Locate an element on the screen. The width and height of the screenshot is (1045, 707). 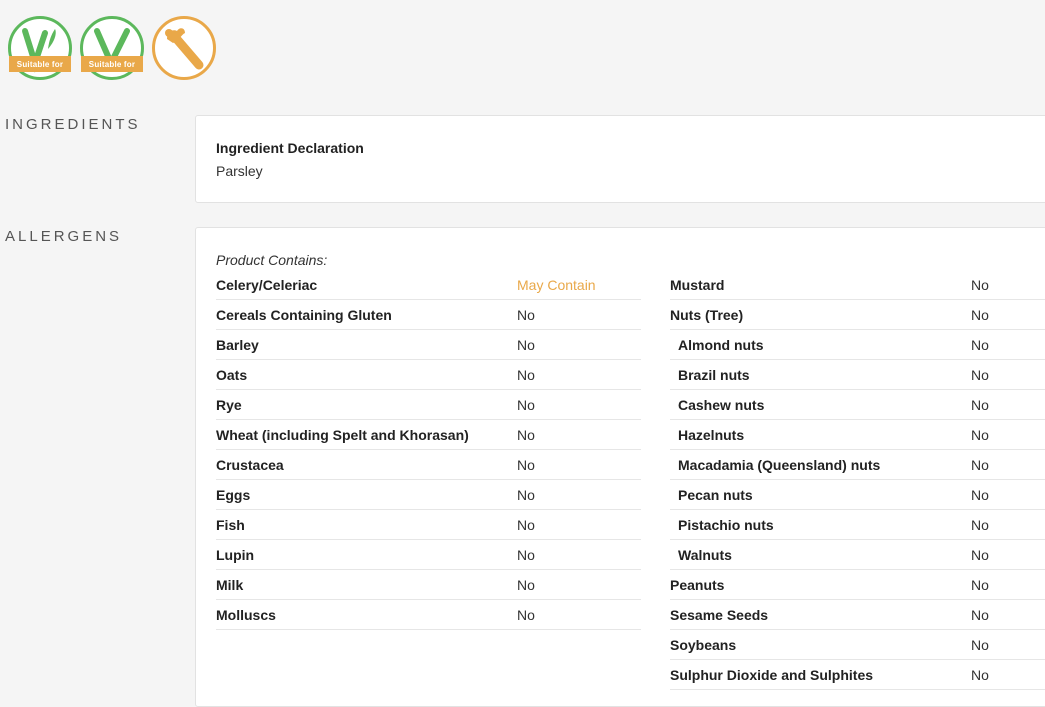
allergen-name: Cashew nuts is located at coordinates (721, 405).